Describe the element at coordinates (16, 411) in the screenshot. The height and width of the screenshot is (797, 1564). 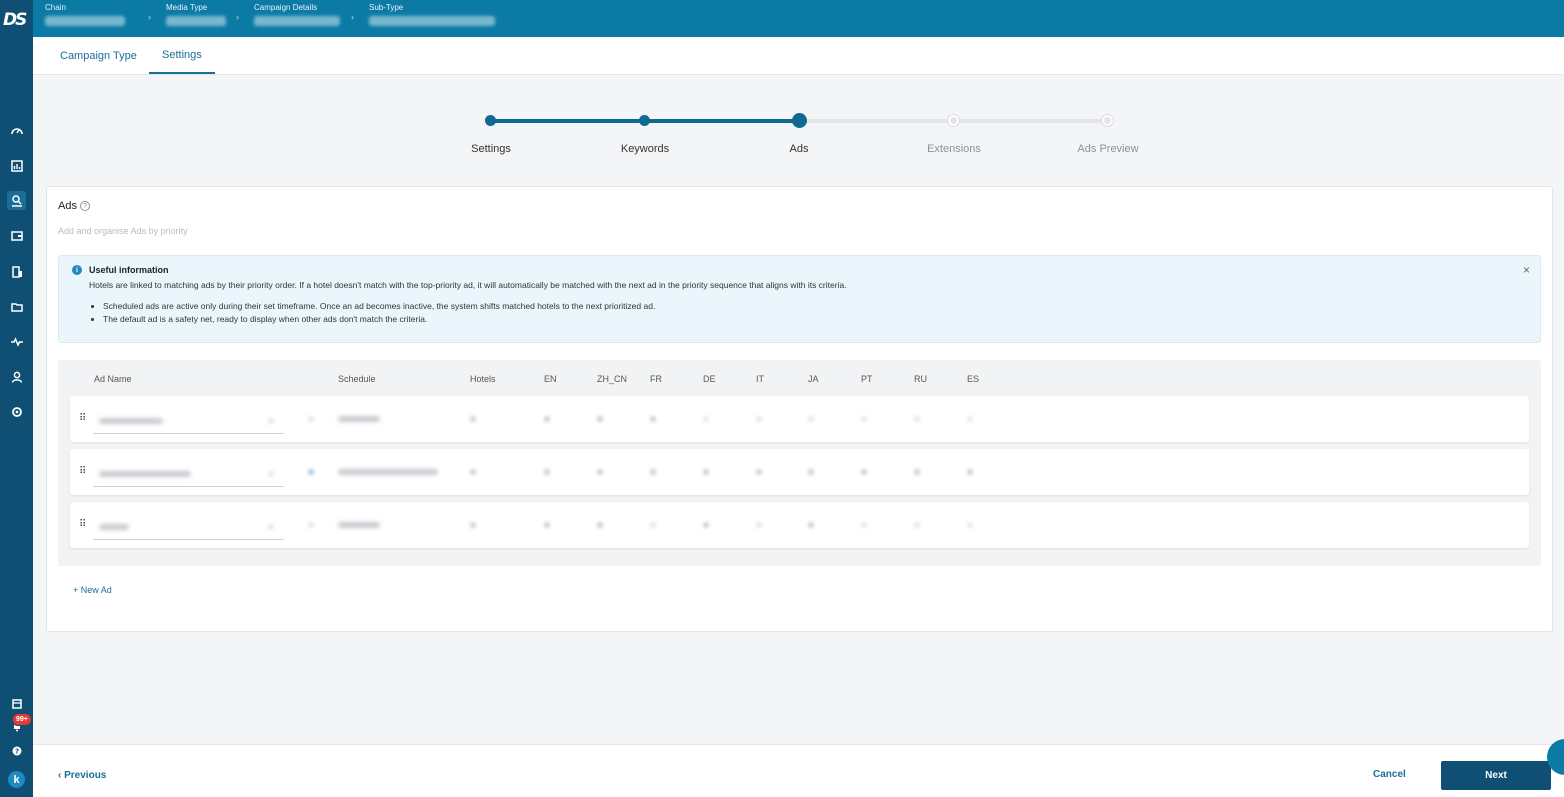
I see `settings-icon` at that location.